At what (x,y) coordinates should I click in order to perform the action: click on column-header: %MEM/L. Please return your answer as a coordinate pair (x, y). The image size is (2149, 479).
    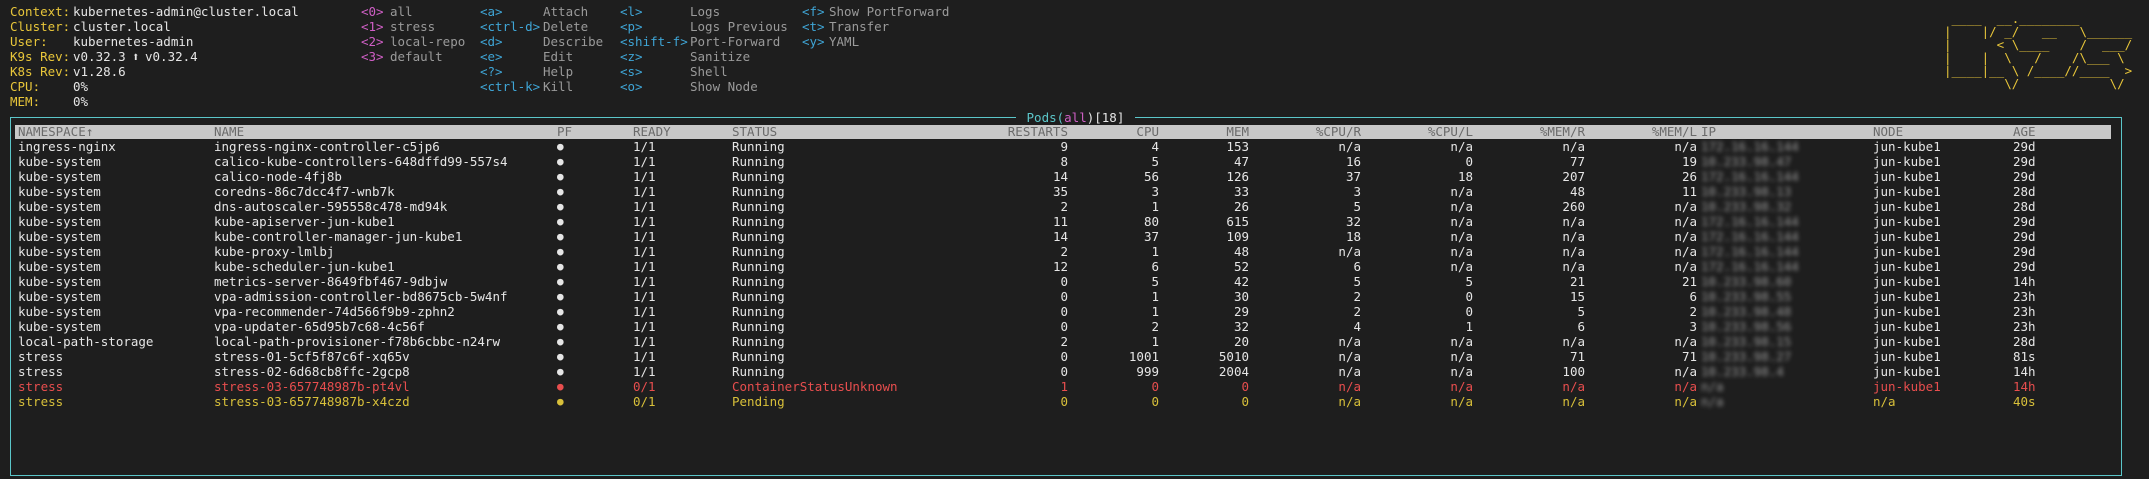
    Looking at the image, I should click on (1674, 131).